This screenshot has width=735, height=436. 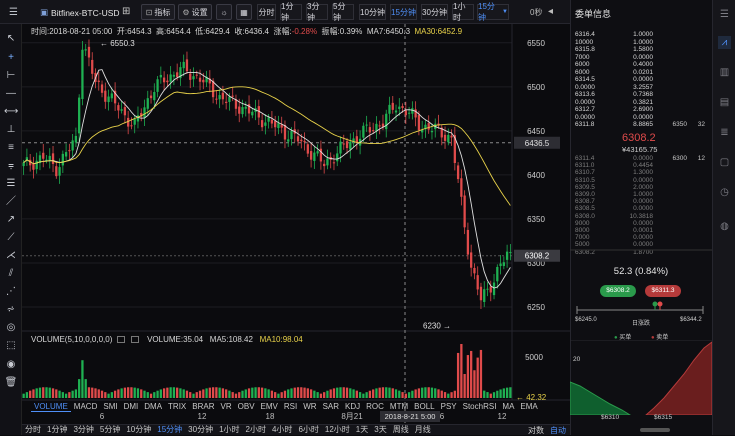 I want to click on bottom-period-tab: 1天, so click(x=362, y=430).